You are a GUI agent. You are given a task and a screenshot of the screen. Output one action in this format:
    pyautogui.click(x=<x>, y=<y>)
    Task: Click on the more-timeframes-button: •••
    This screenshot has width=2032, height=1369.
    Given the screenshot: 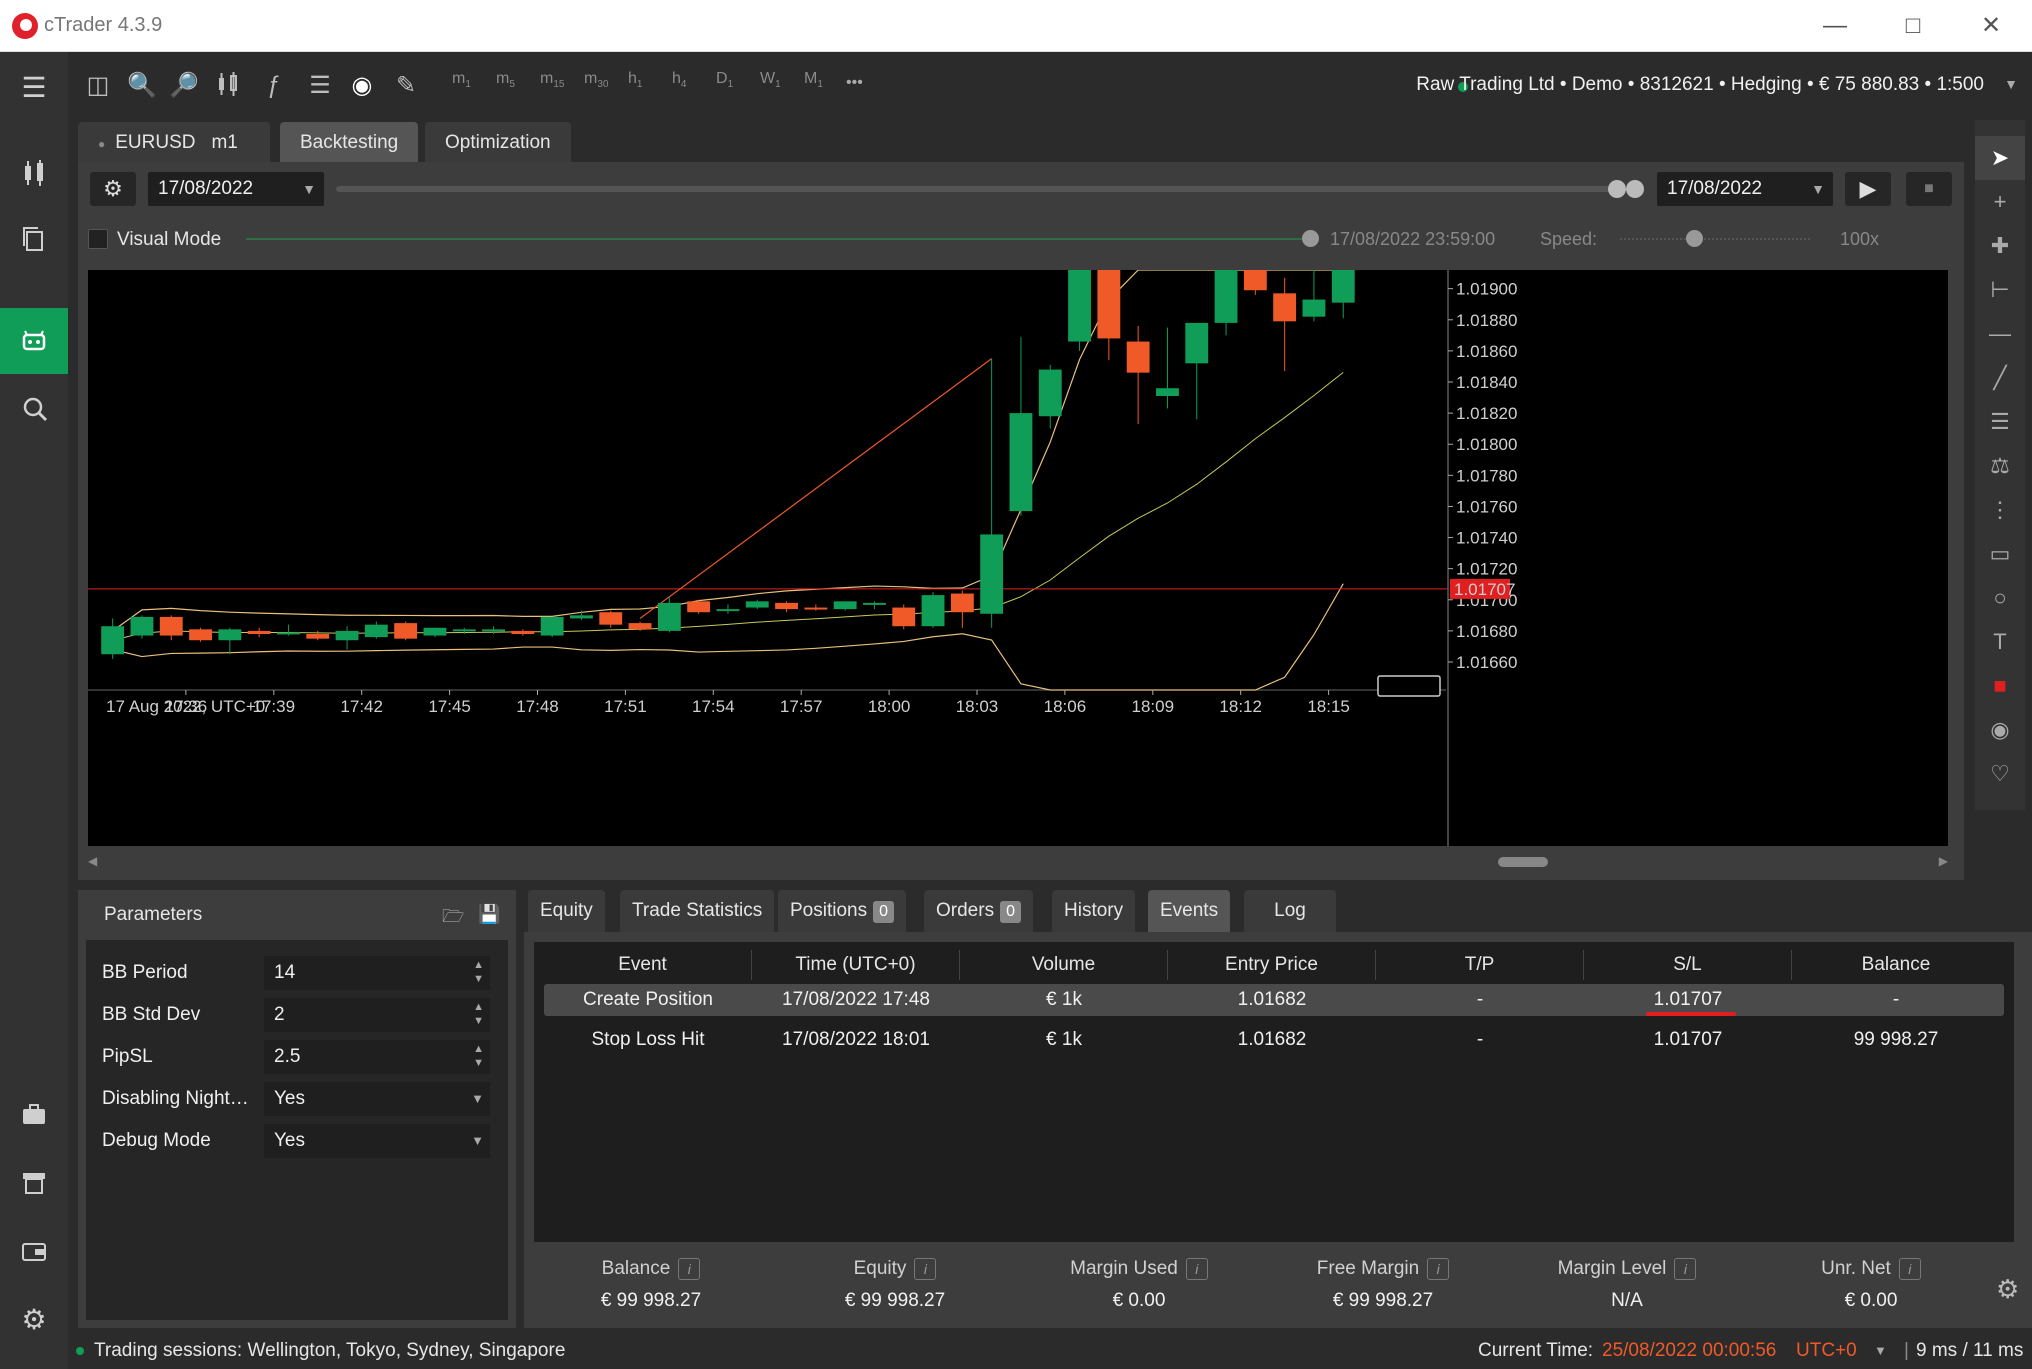 What is the action you would take?
    pyautogui.click(x=854, y=83)
    